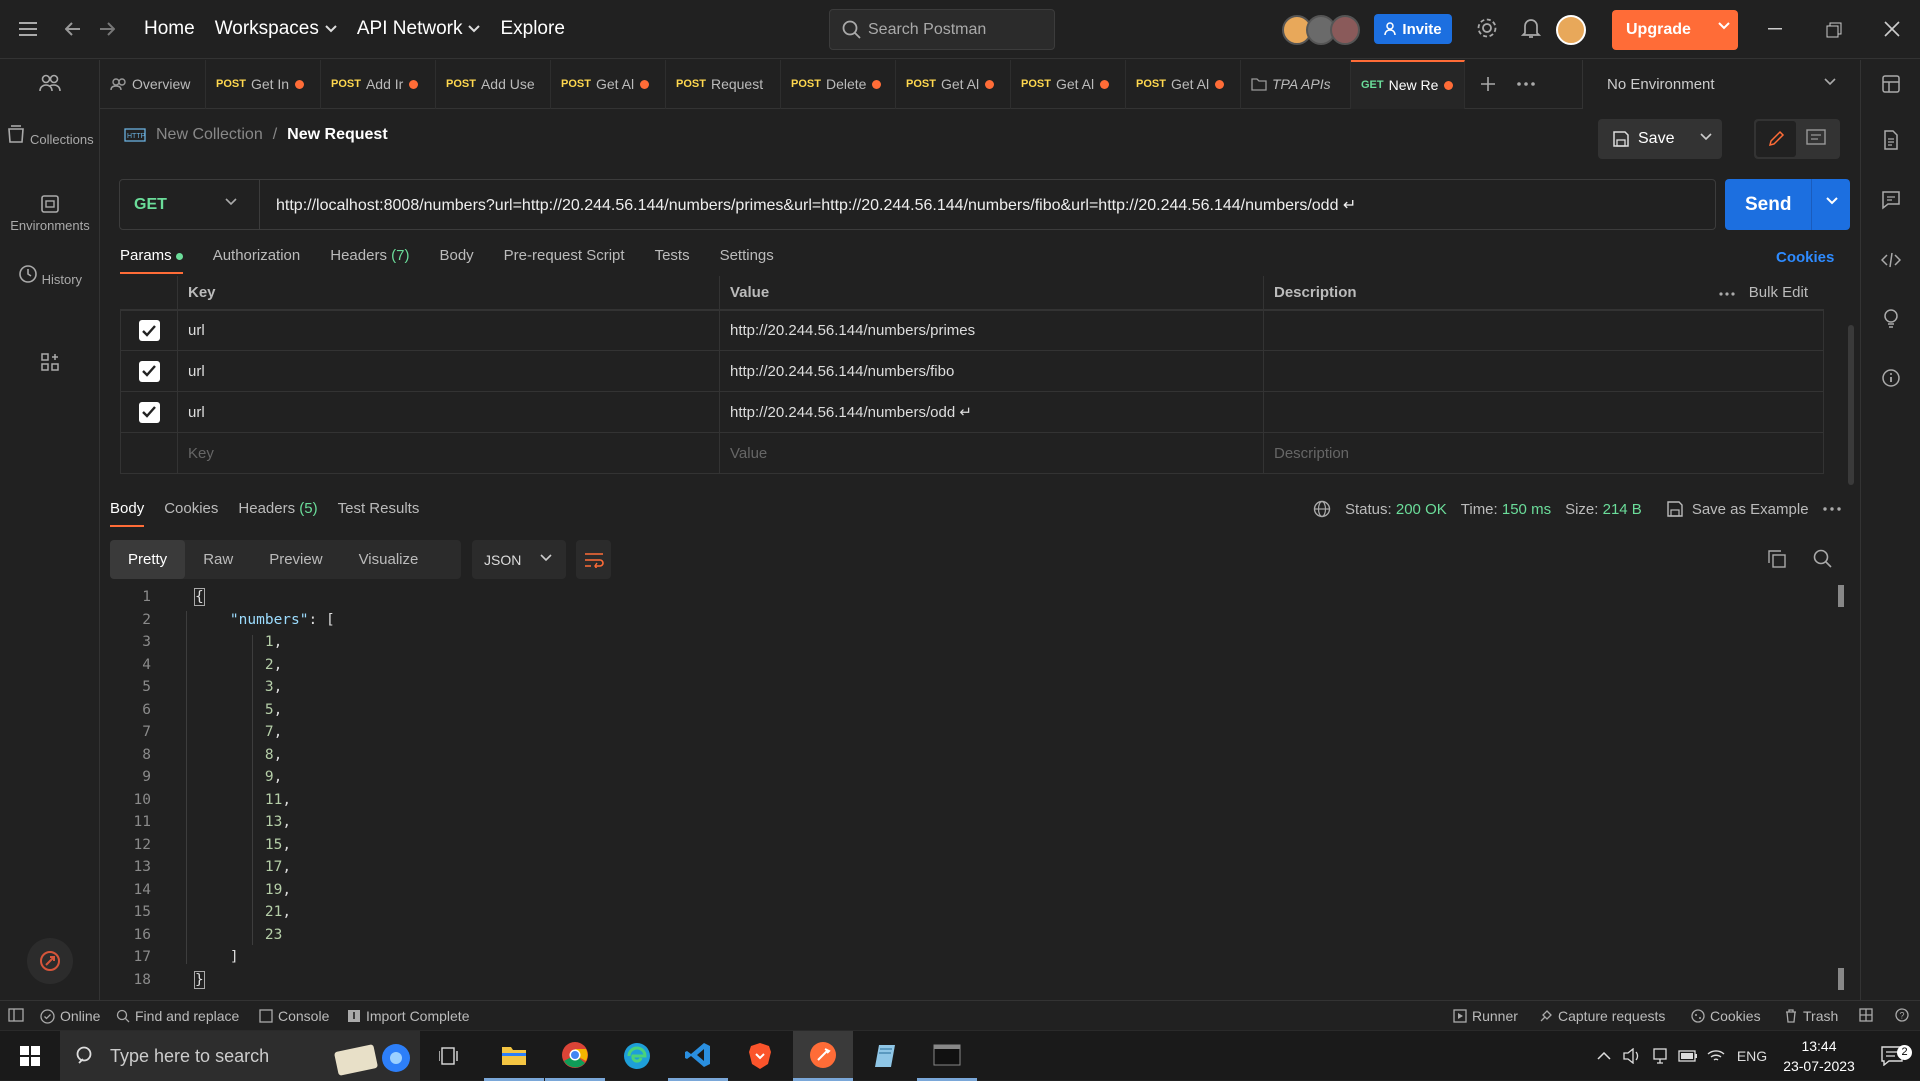 This screenshot has width=1920, height=1081. Describe the element at coordinates (70, 1016) in the screenshot. I see `online-status: Online` at that location.